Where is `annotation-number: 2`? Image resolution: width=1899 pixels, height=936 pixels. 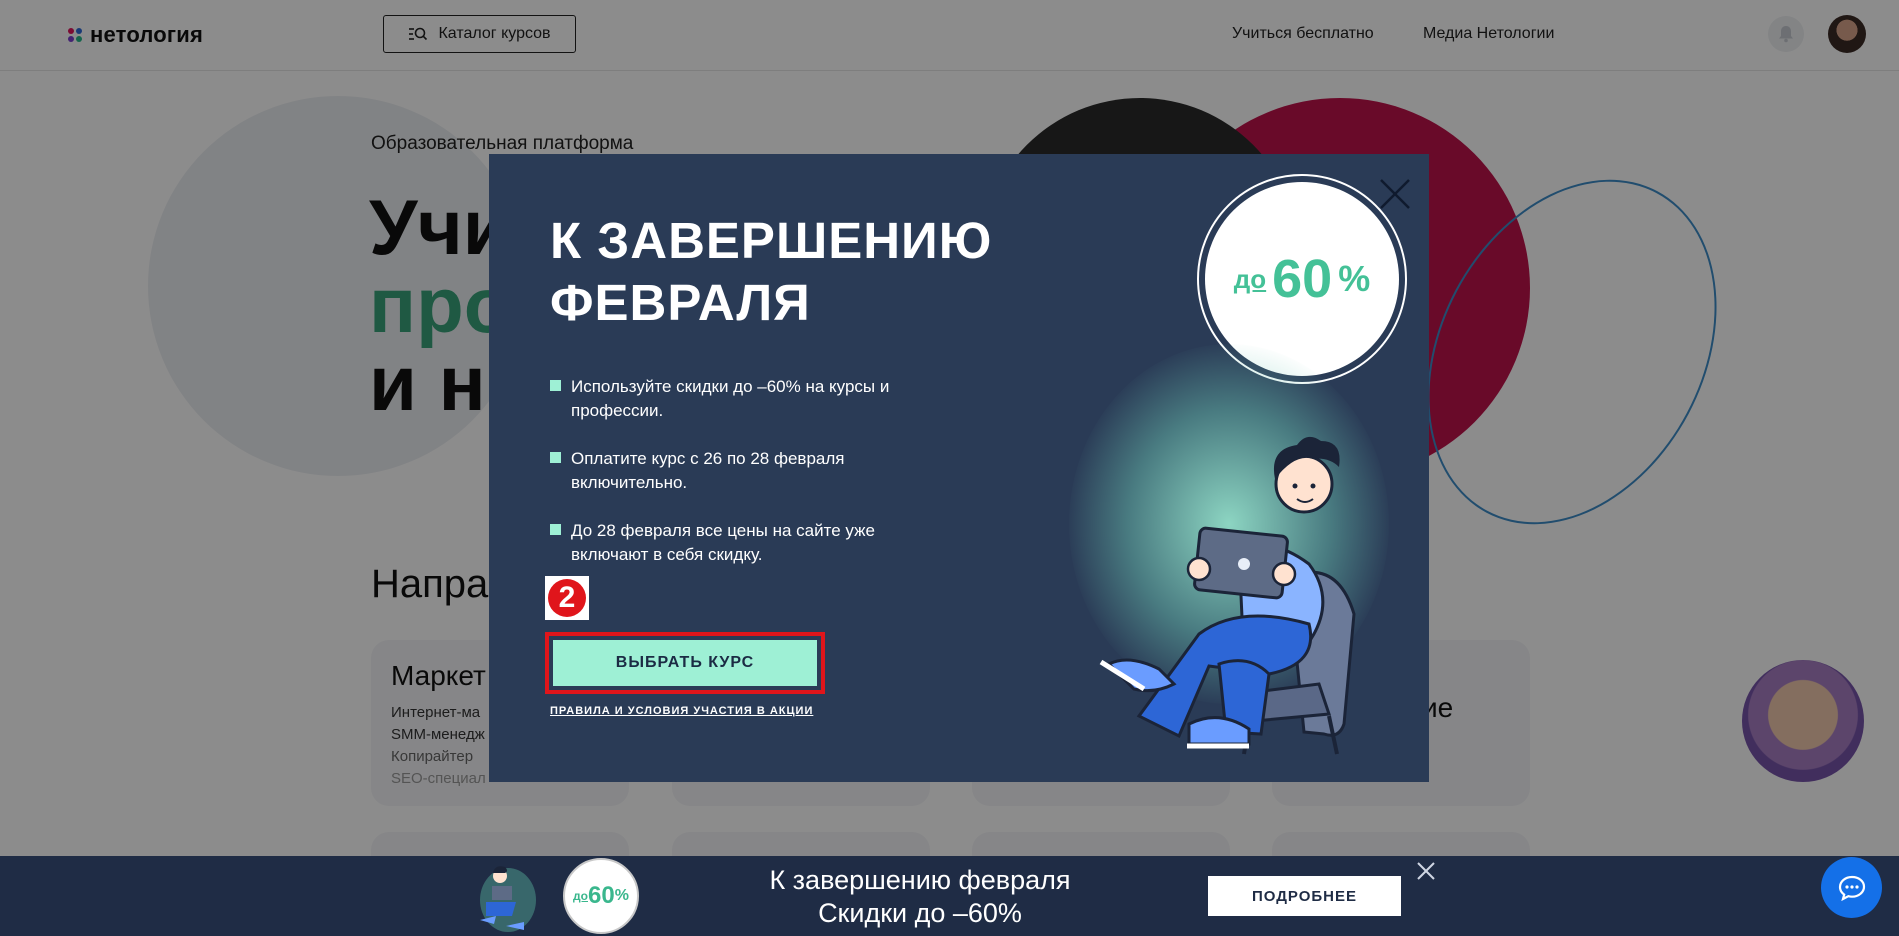
annotation-number: 2 is located at coordinates (567, 598).